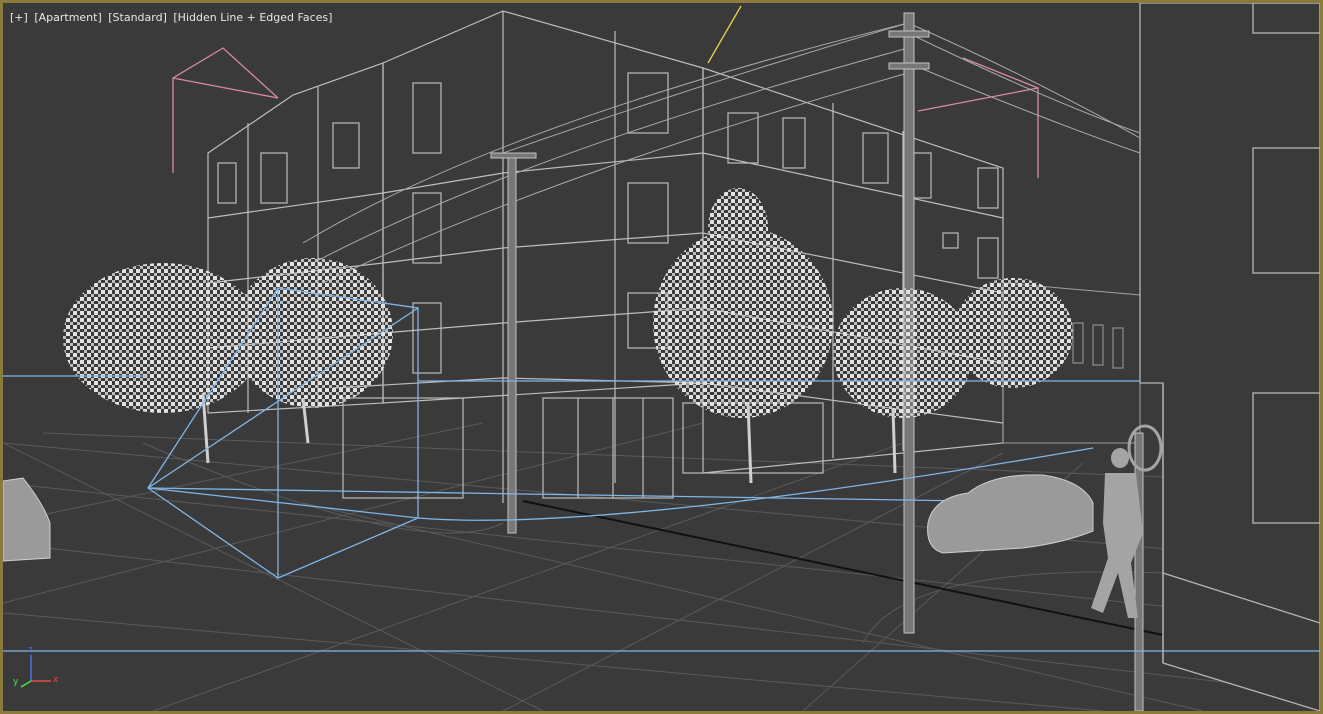 This screenshot has height=714, width=1323. Describe the element at coordinates (252, 17) in the screenshot. I see `viewport-style-menu: [Hidden Line + Edged Faces]` at that location.